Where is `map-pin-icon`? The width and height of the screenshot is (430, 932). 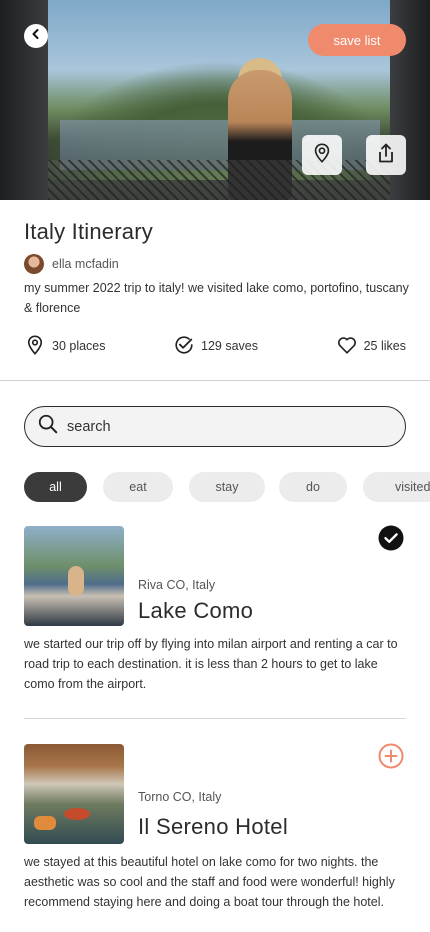 map-pin-icon is located at coordinates (322, 155).